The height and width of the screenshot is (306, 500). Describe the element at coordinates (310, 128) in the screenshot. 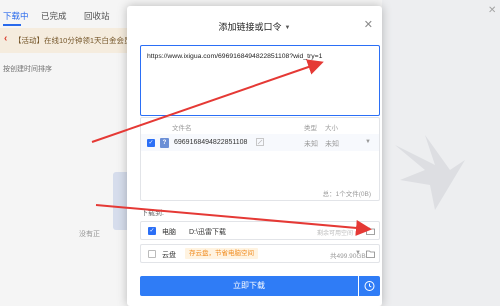

I see `column-header-type: 类型` at that location.